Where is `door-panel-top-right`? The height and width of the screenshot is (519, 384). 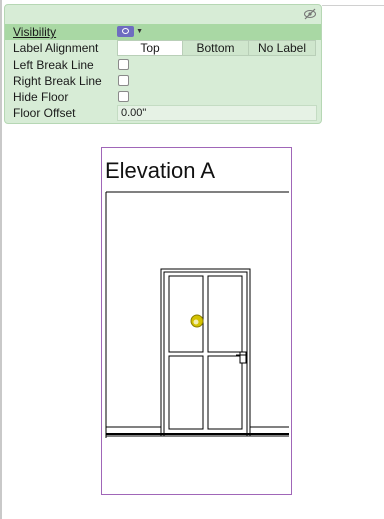
door-panel-top-right is located at coordinates (225, 314).